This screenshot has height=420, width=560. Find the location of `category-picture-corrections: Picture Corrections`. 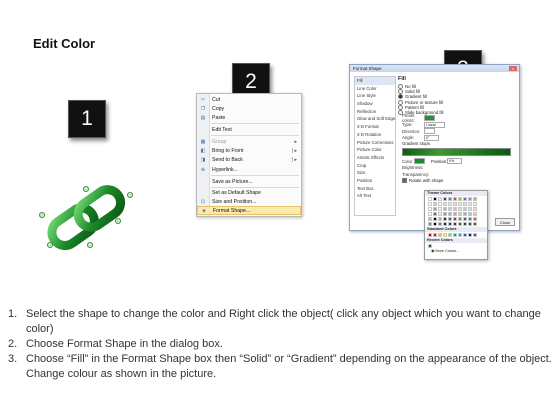

category-picture-corrections: Picture Corrections is located at coordinates (375, 143).